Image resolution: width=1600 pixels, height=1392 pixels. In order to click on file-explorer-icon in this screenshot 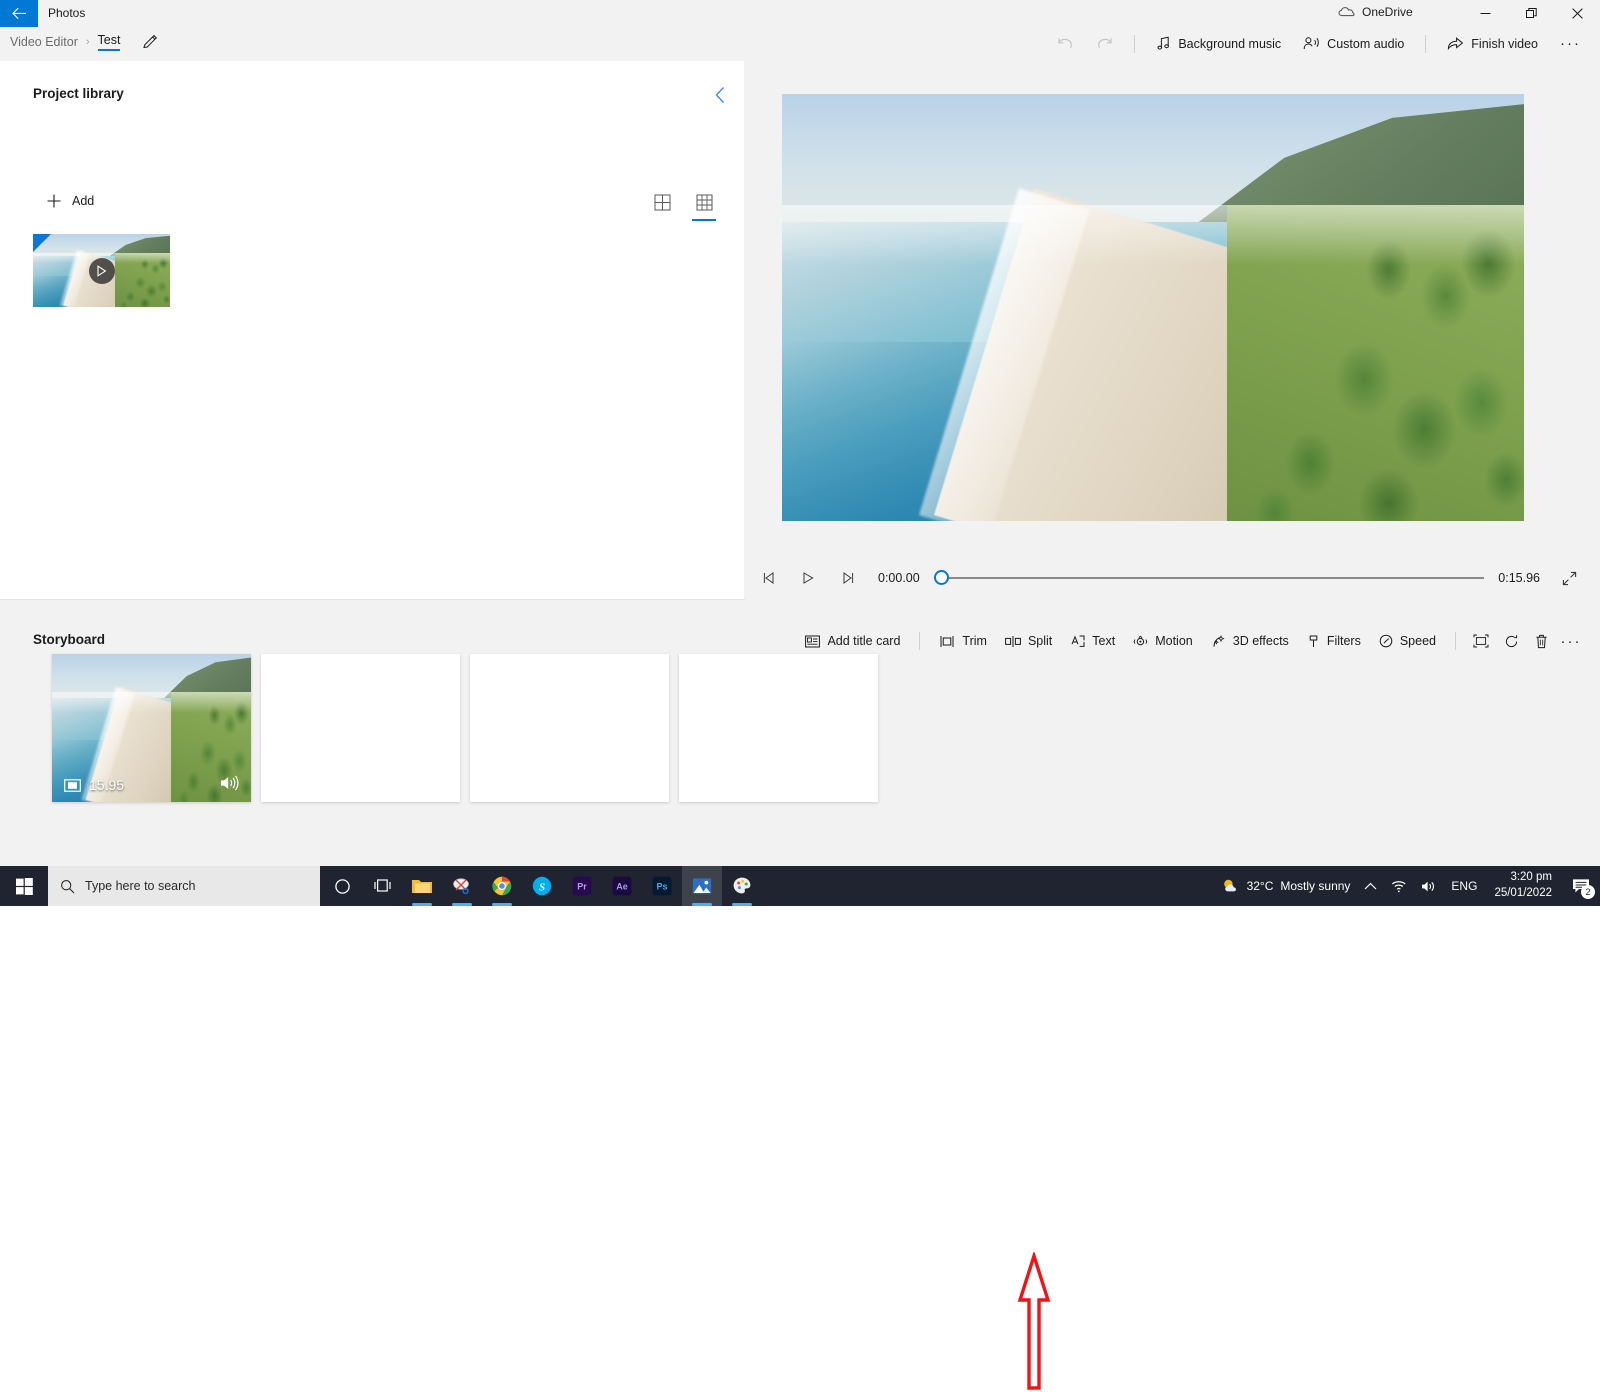, I will do `click(422, 886)`.